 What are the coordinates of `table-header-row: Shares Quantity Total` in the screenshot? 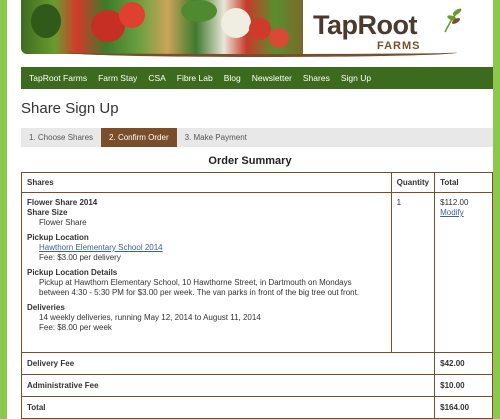 It's located at (257, 182).